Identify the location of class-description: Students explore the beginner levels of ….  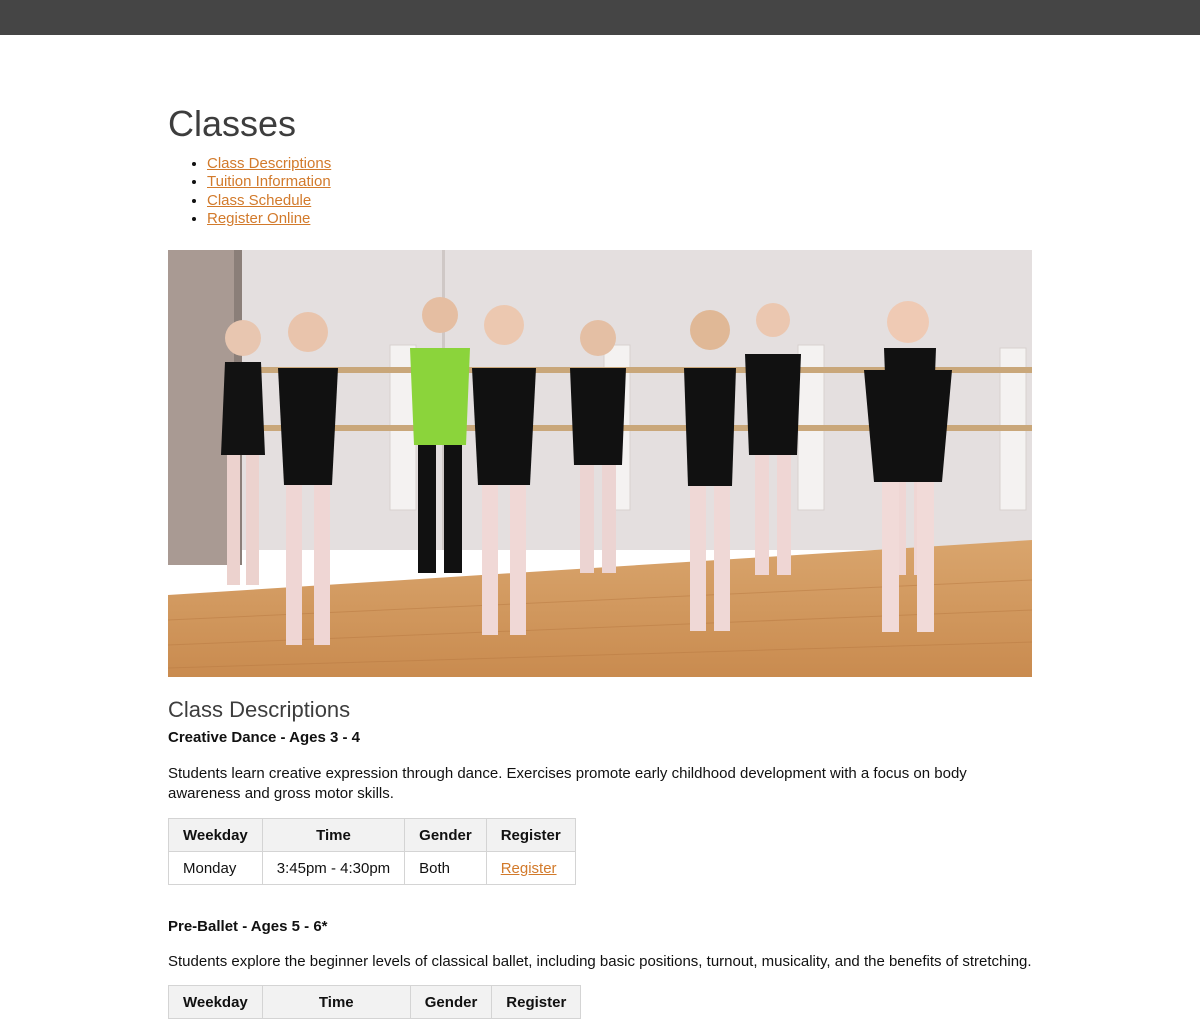
(600, 961).